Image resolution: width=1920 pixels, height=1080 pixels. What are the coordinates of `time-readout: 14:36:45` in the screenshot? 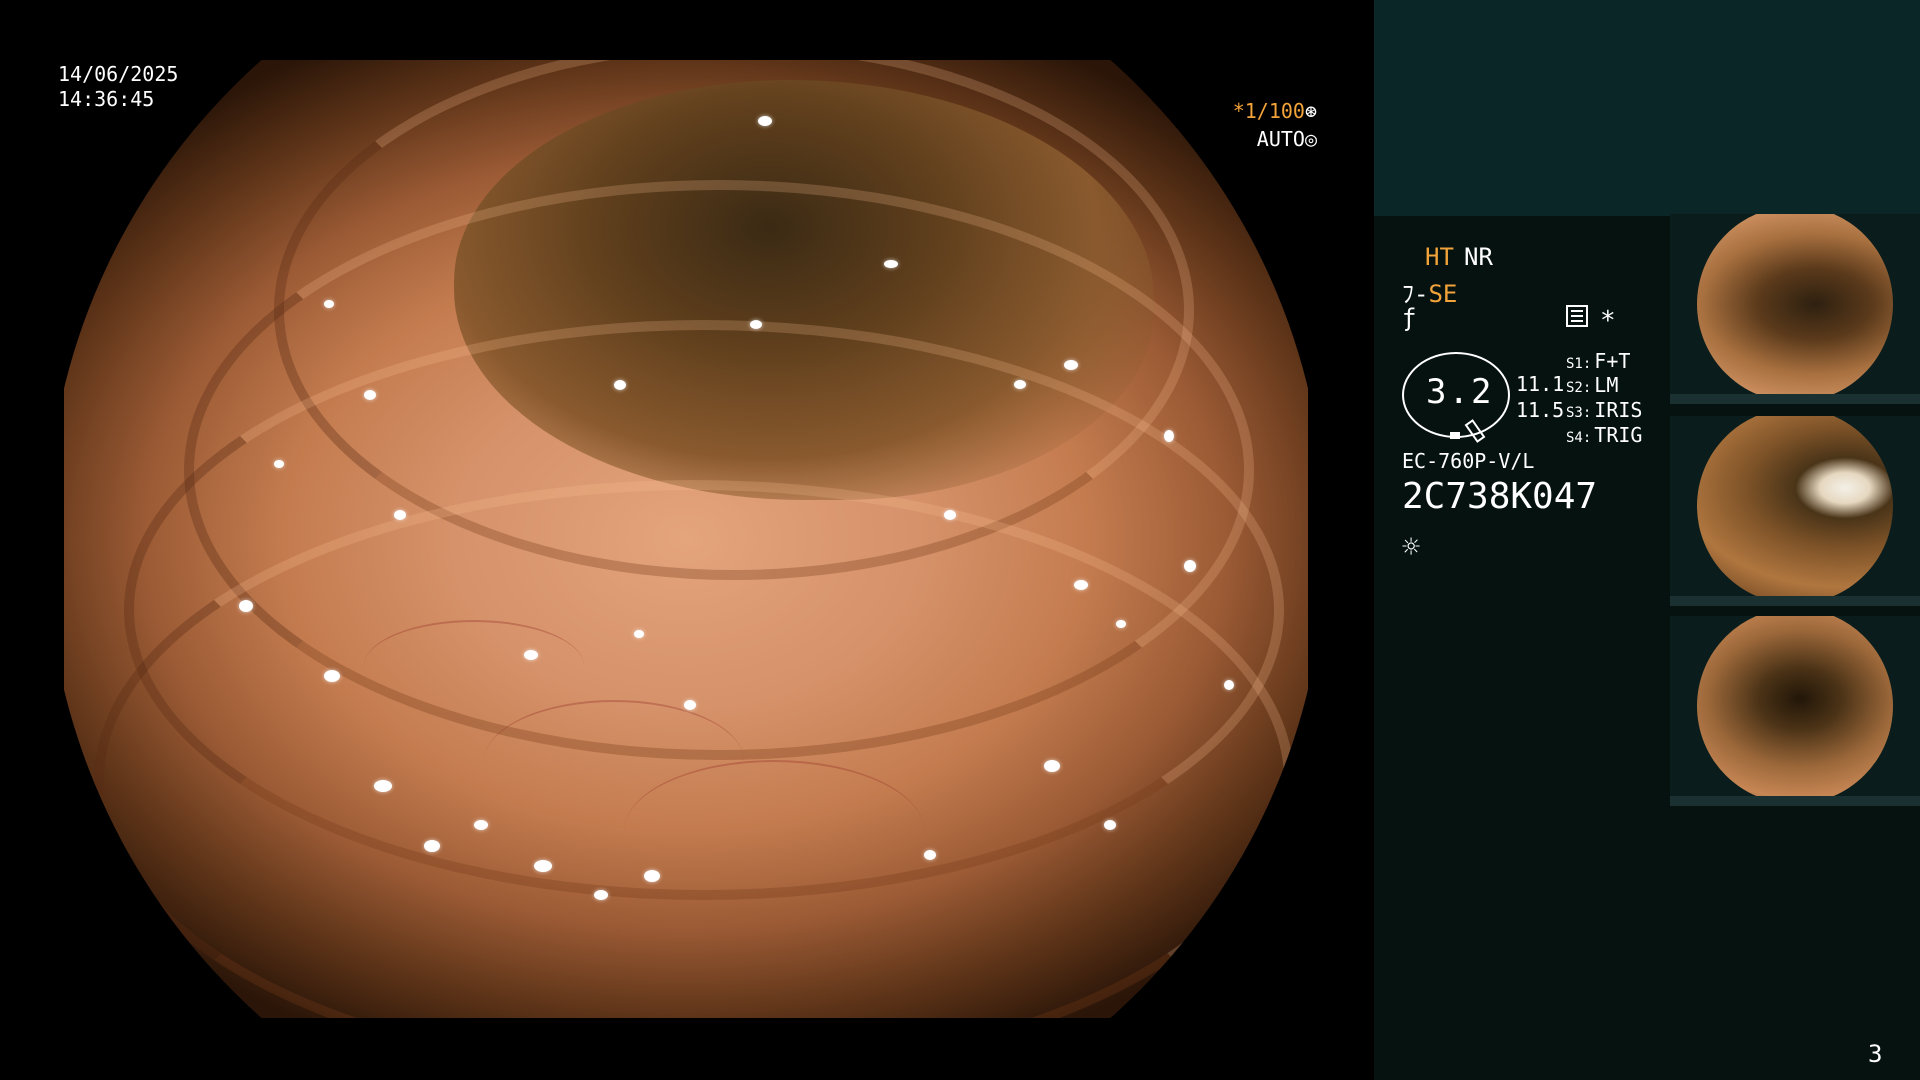 It's located at (106, 99).